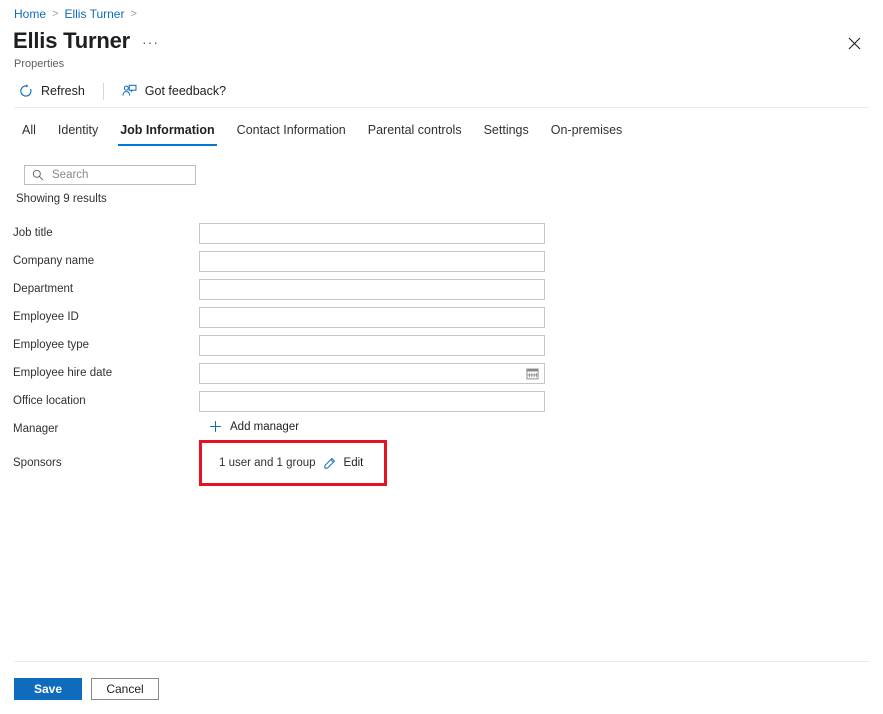 The width and height of the screenshot is (883, 714). Describe the element at coordinates (265, 426) in the screenshot. I see `add-manager-label: Add manager` at that location.